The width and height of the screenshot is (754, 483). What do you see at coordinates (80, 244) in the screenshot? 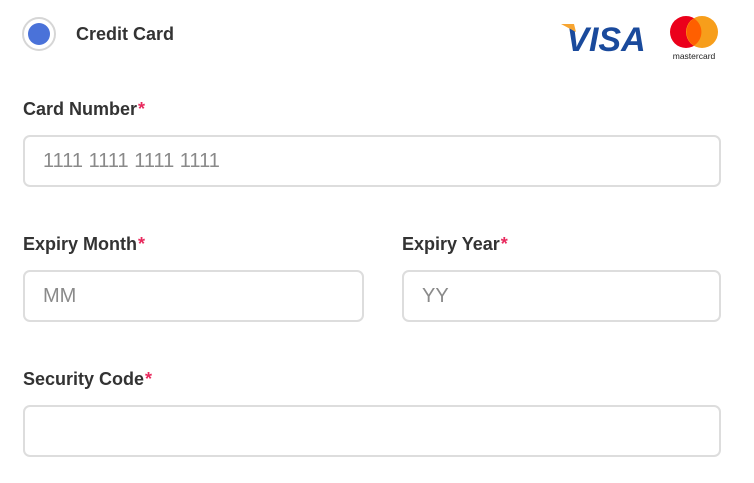
I see `expiry-month-label-text: Expiry Month` at bounding box center [80, 244].